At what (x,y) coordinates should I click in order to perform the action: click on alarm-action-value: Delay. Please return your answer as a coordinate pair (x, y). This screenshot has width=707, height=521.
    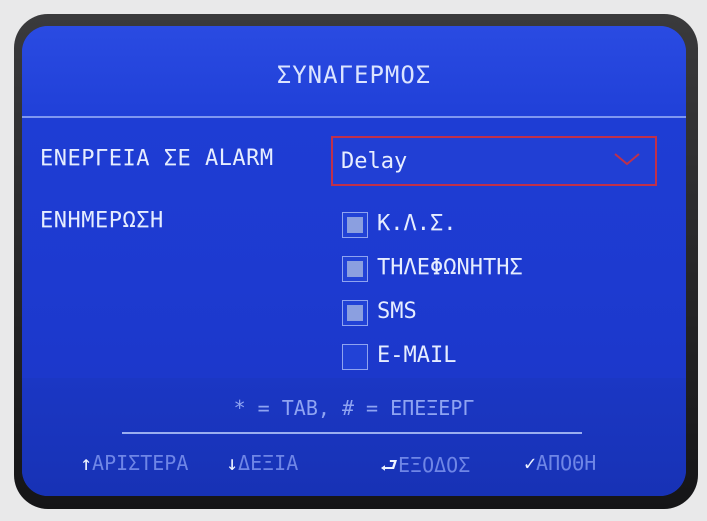
    Looking at the image, I should click on (374, 161).